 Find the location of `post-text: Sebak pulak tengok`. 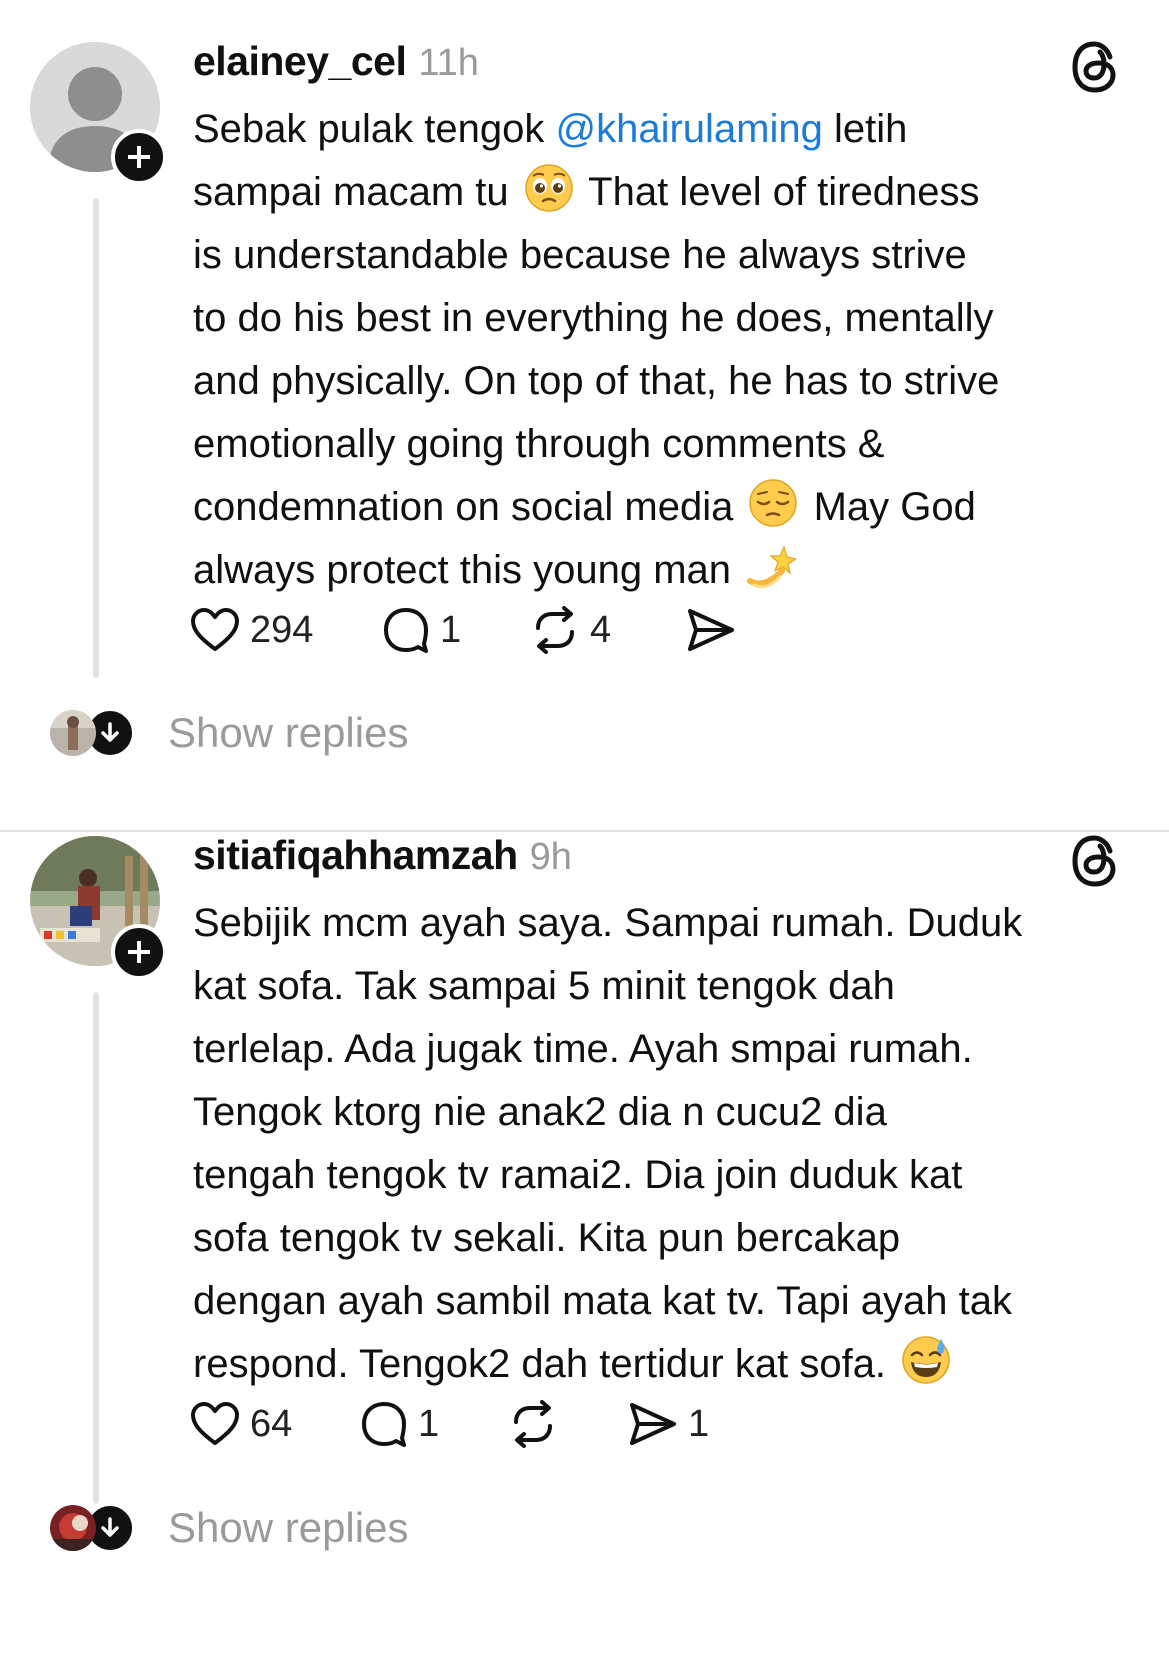

post-text: Sebak pulak tengok is located at coordinates (374, 129).